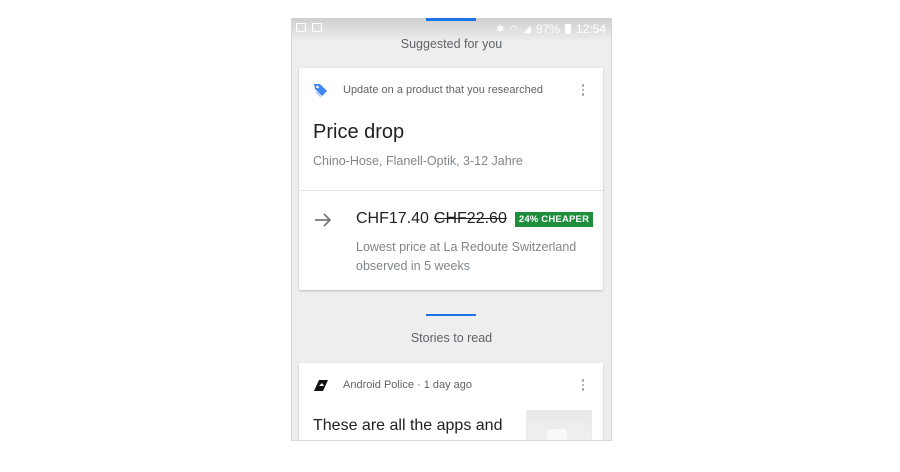 The image size is (900, 472). I want to click on story-header: Android Police · 1 day ago, so click(392, 385).